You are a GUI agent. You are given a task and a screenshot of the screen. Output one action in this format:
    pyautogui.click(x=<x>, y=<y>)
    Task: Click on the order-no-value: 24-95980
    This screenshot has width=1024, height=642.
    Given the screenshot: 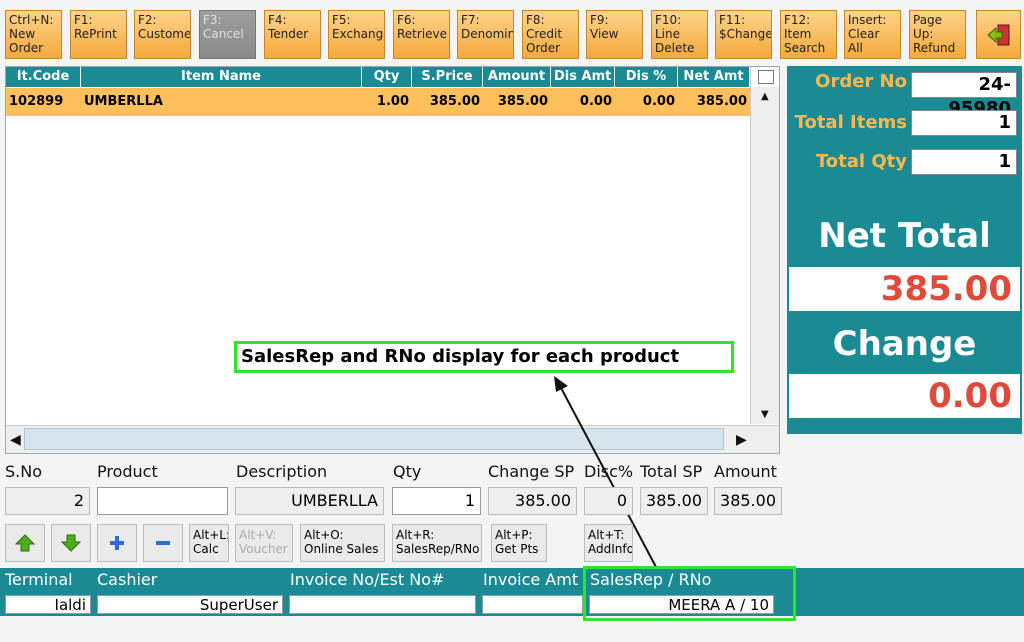 What is the action you would take?
    pyautogui.click(x=964, y=95)
    